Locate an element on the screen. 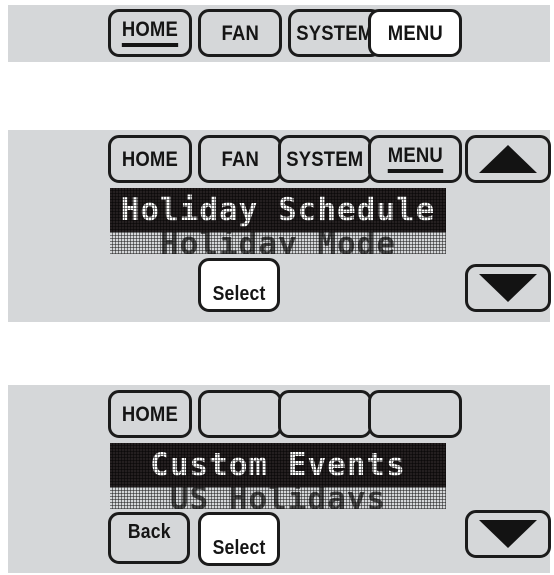 The height and width of the screenshot is (575, 554). lcd-selected-item-text: Custom Events is located at coordinates (278, 465).